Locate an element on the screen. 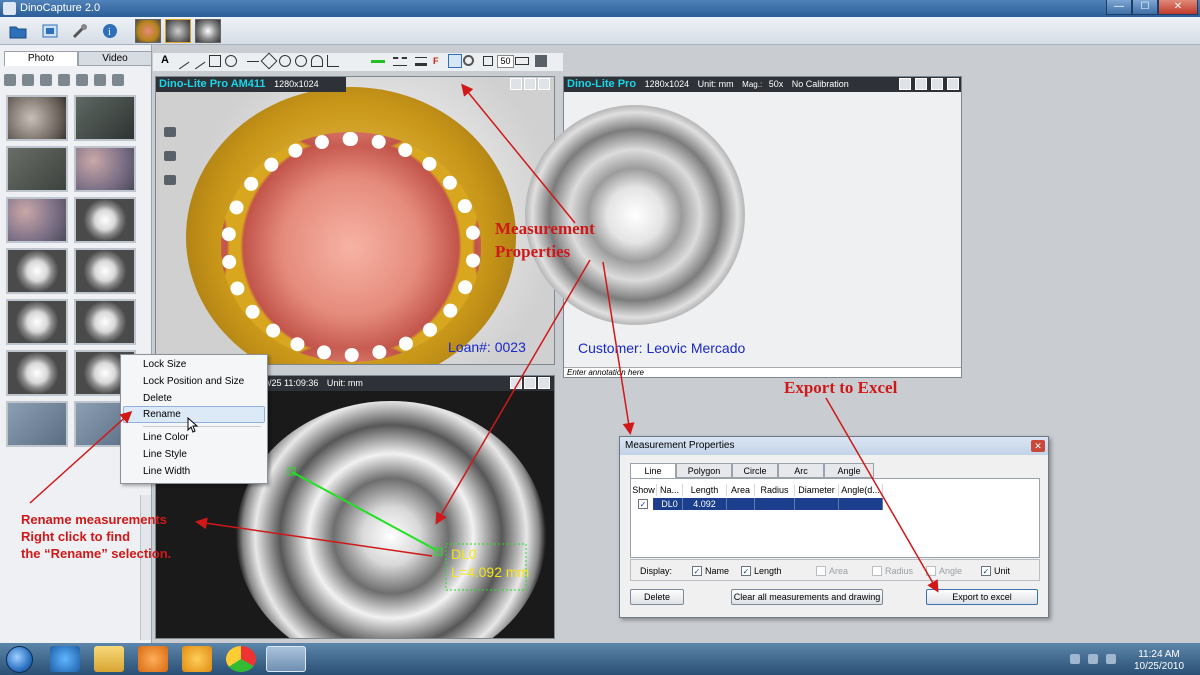  chrome-icon is located at coordinates (241, 659).